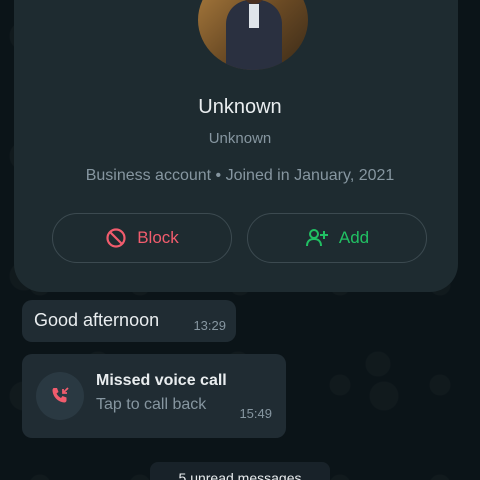  What do you see at coordinates (60, 396) in the screenshot?
I see `missed-call-icon` at bounding box center [60, 396].